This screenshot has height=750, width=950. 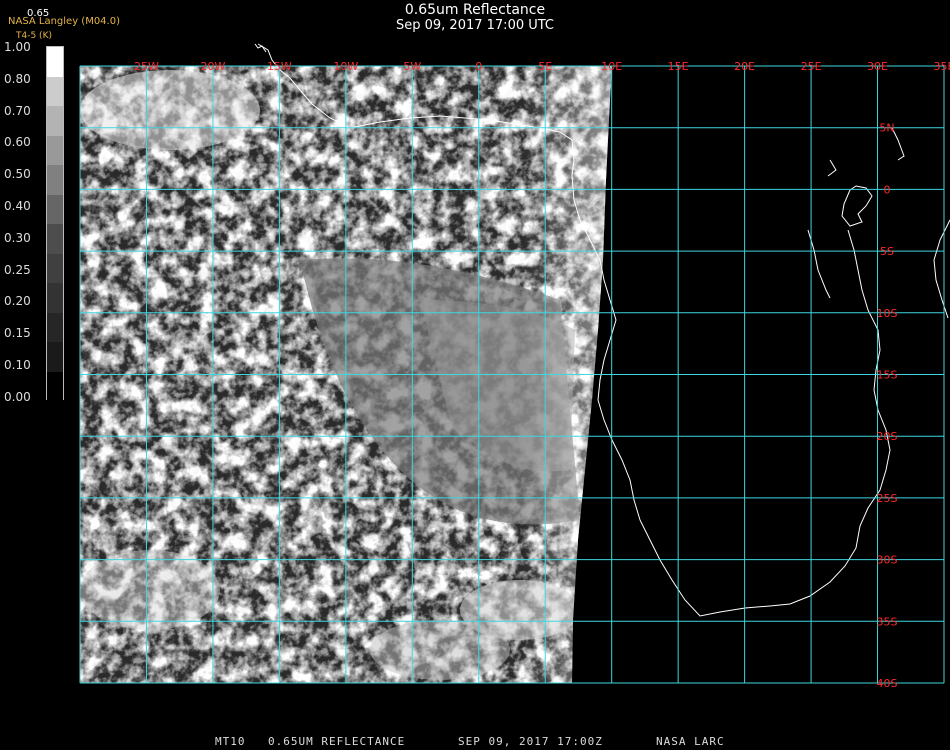 I want to click on latitude-label: 40S, so click(x=887, y=683).